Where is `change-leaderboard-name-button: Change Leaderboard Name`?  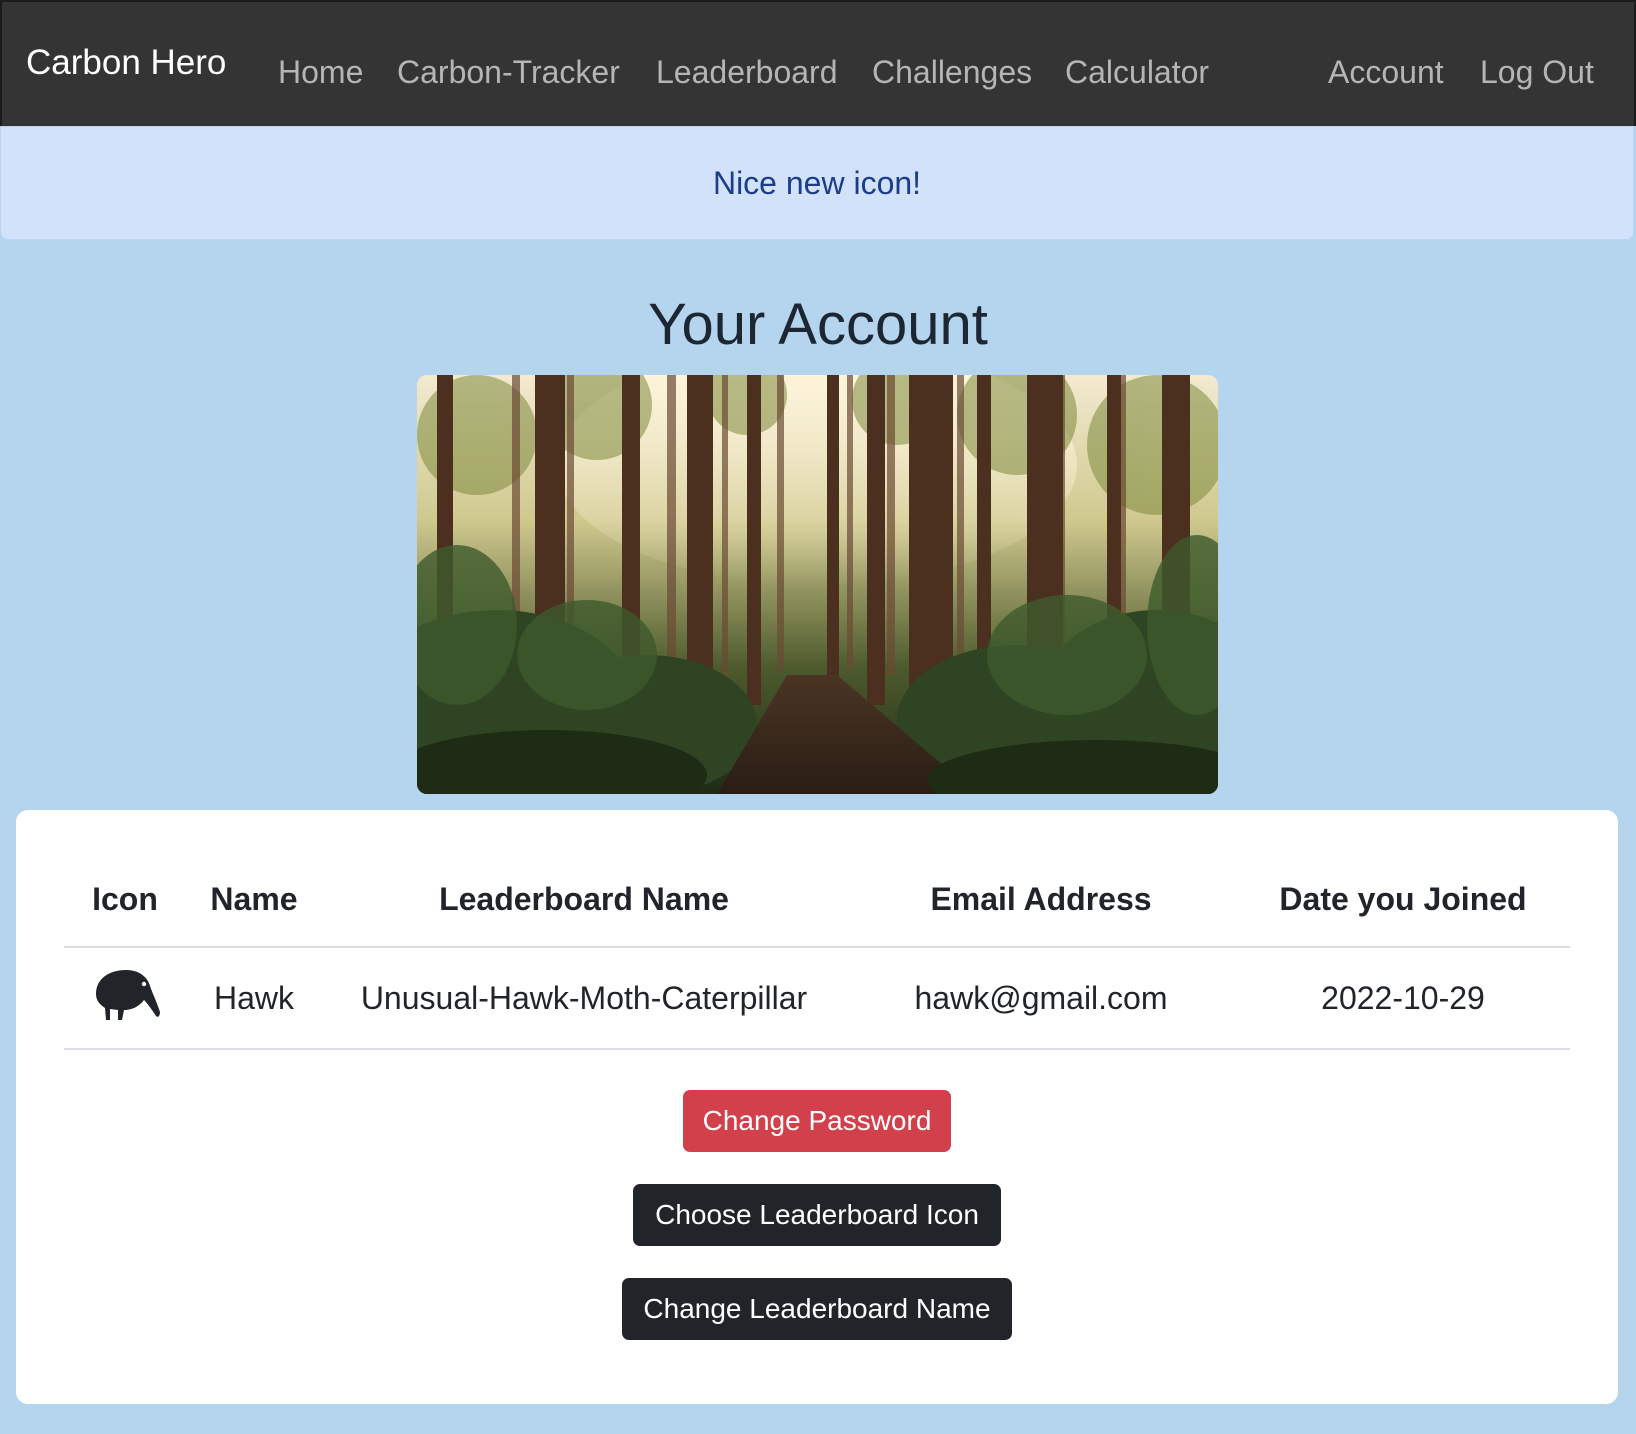 change-leaderboard-name-button: Change Leaderboard Name is located at coordinates (817, 1309).